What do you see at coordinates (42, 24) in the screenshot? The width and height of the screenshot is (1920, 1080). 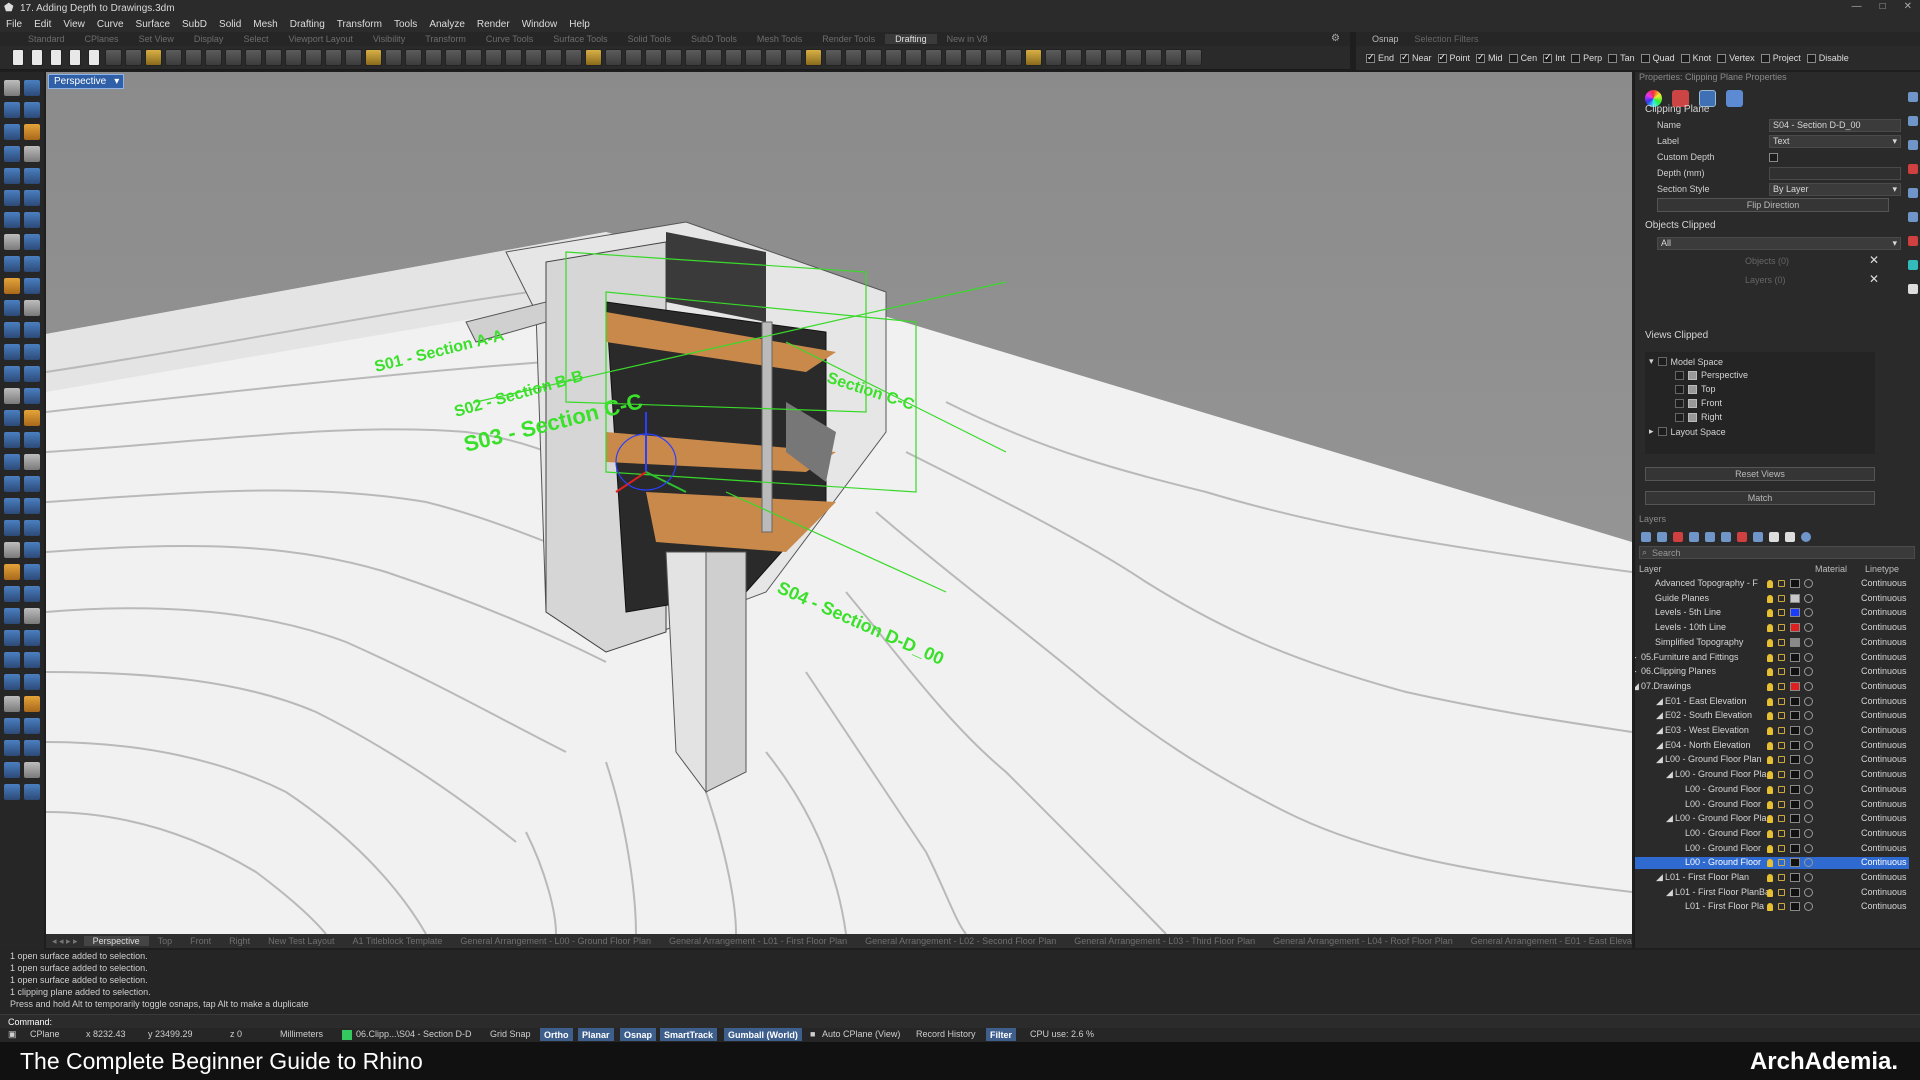 I see `menu-item-edit: Edit` at bounding box center [42, 24].